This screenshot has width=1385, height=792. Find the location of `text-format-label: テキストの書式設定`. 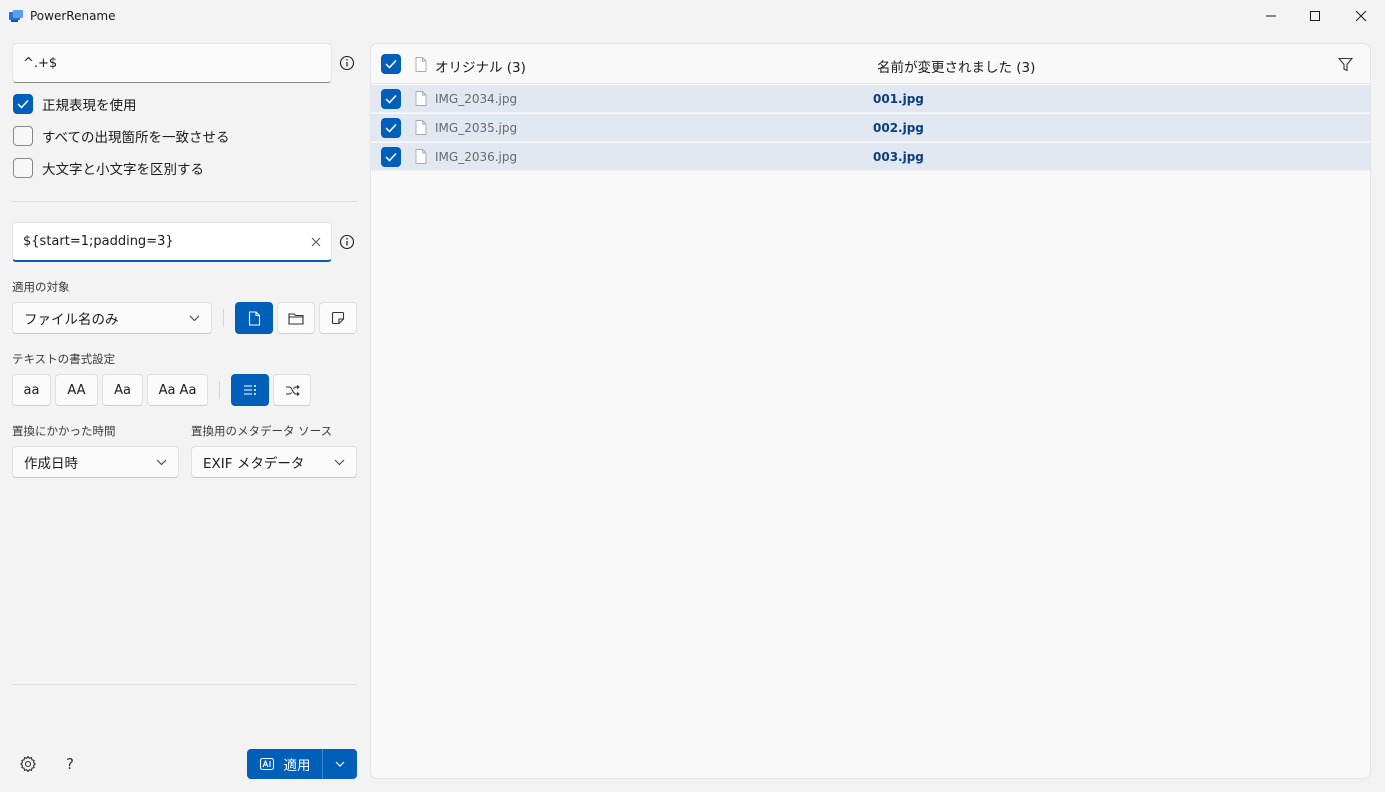

text-format-label: テキストの書式設定 is located at coordinates (64, 359).